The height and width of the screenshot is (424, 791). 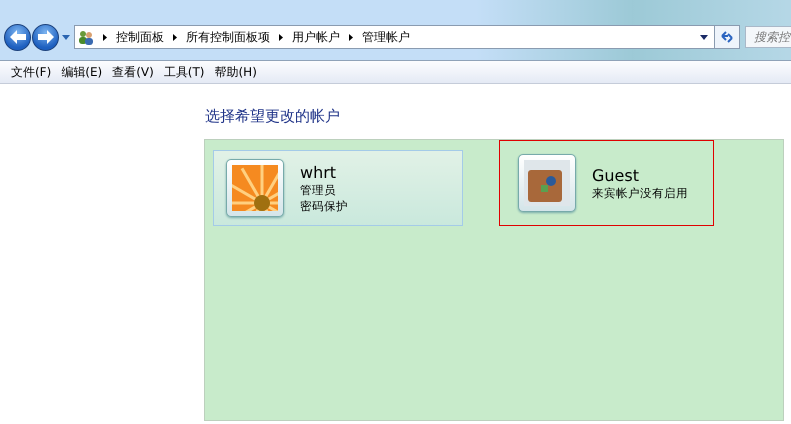 What do you see at coordinates (31, 72) in the screenshot?
I see `menu-item: 文件(F)` at bounding box center [31, 72].